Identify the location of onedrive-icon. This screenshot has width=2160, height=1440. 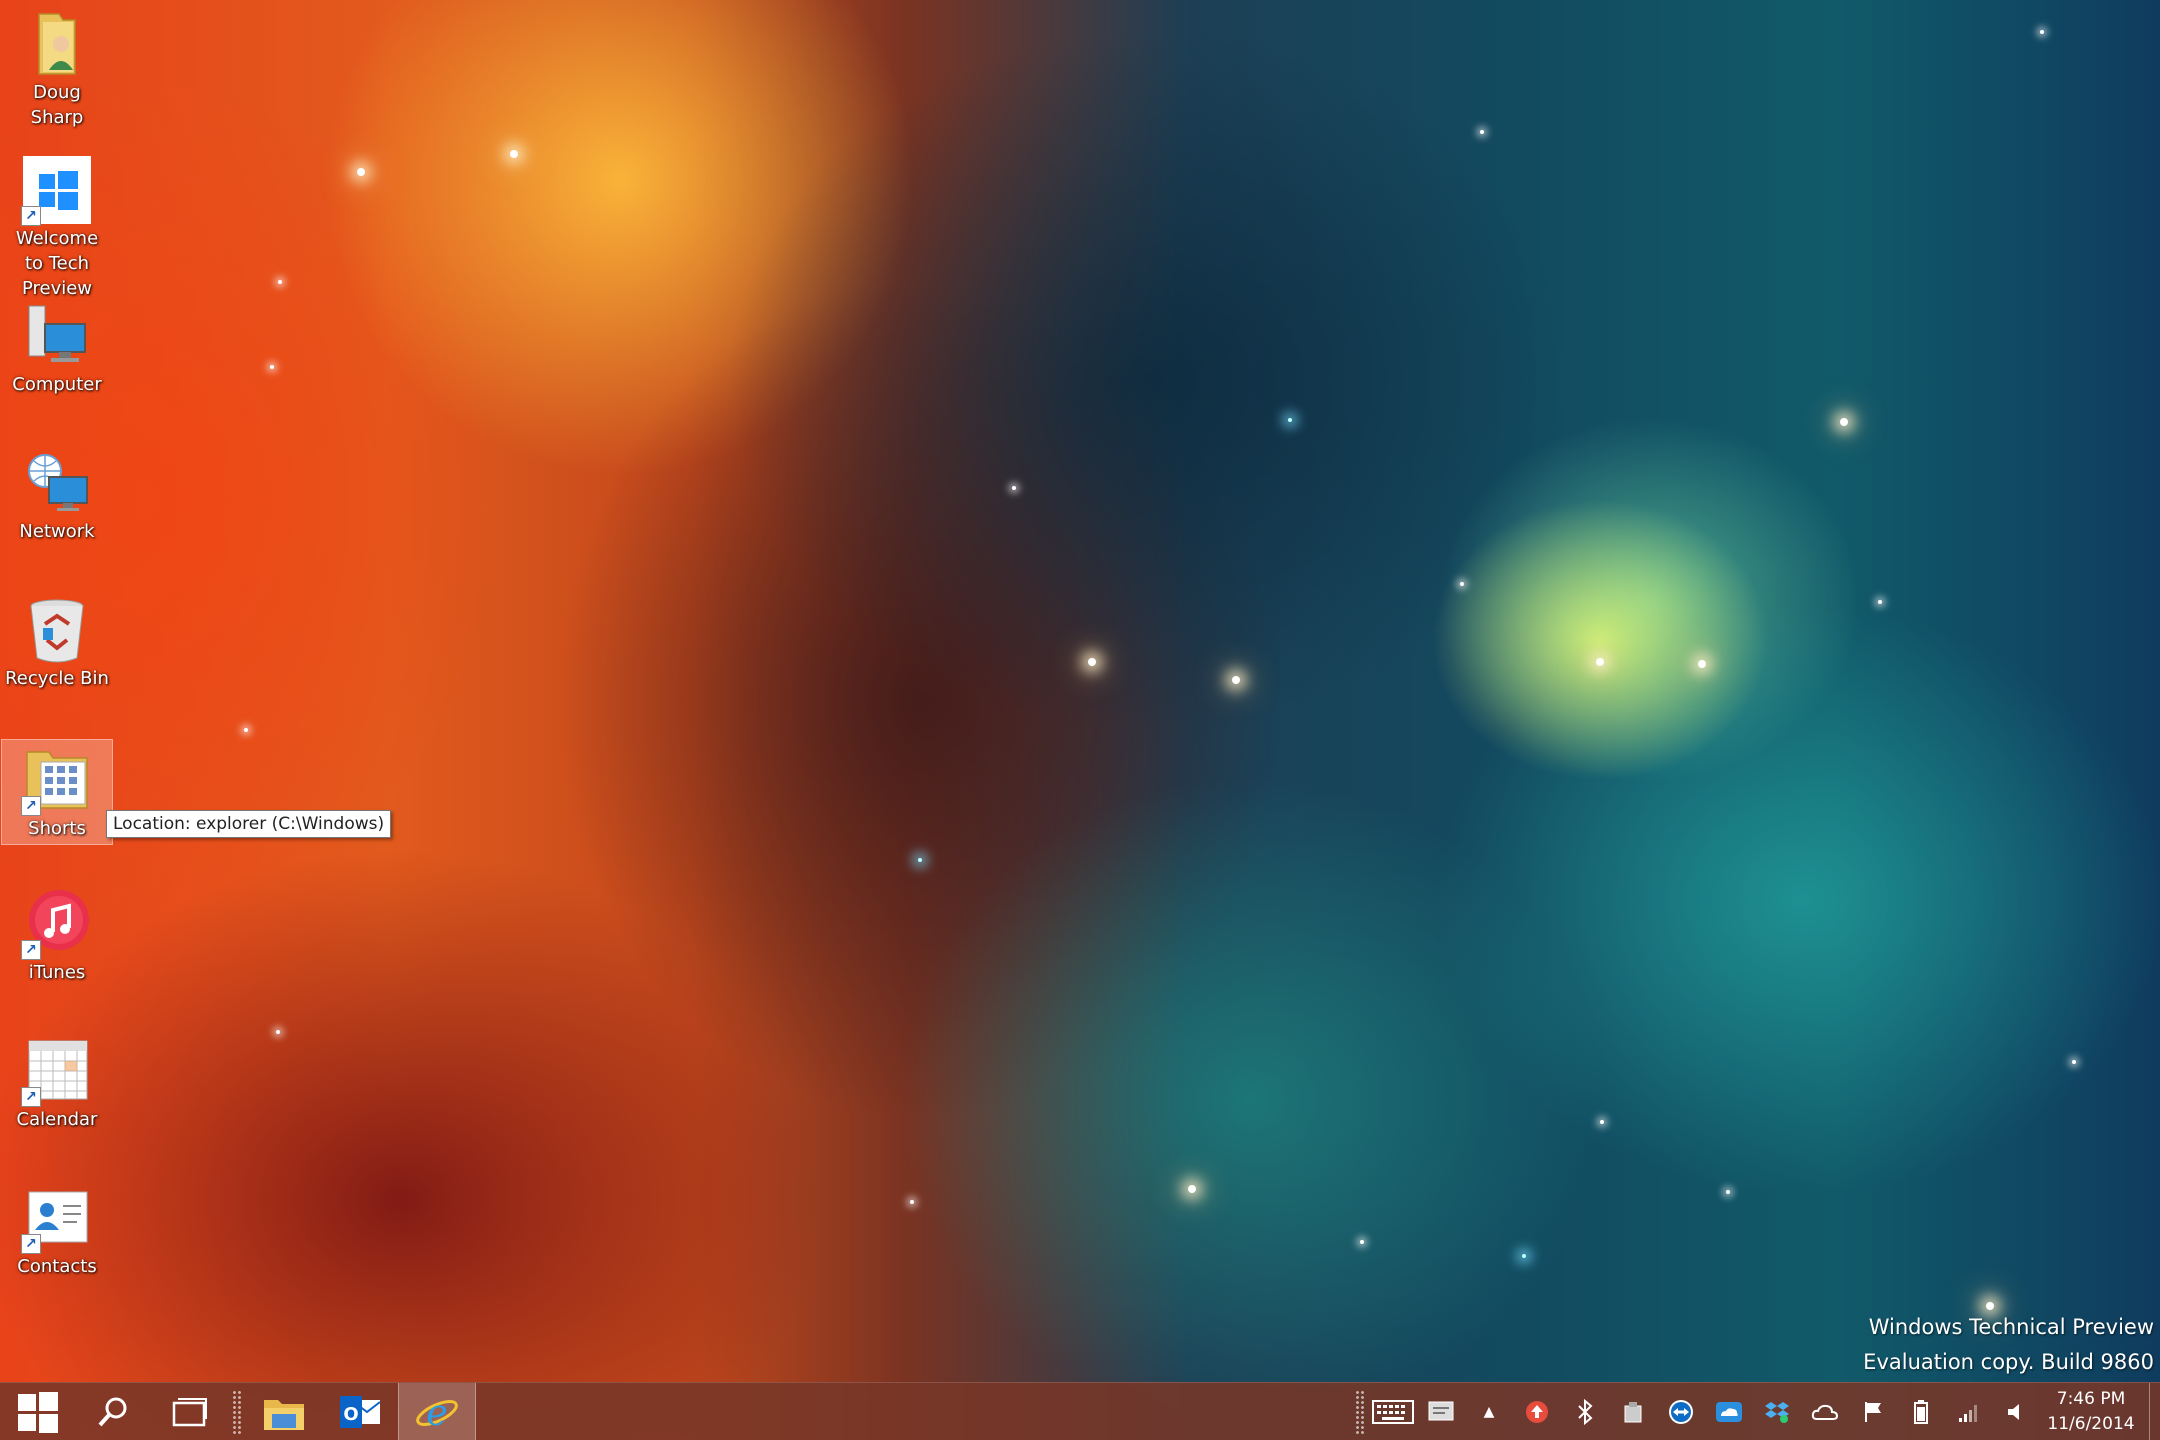
(1729, 1412).